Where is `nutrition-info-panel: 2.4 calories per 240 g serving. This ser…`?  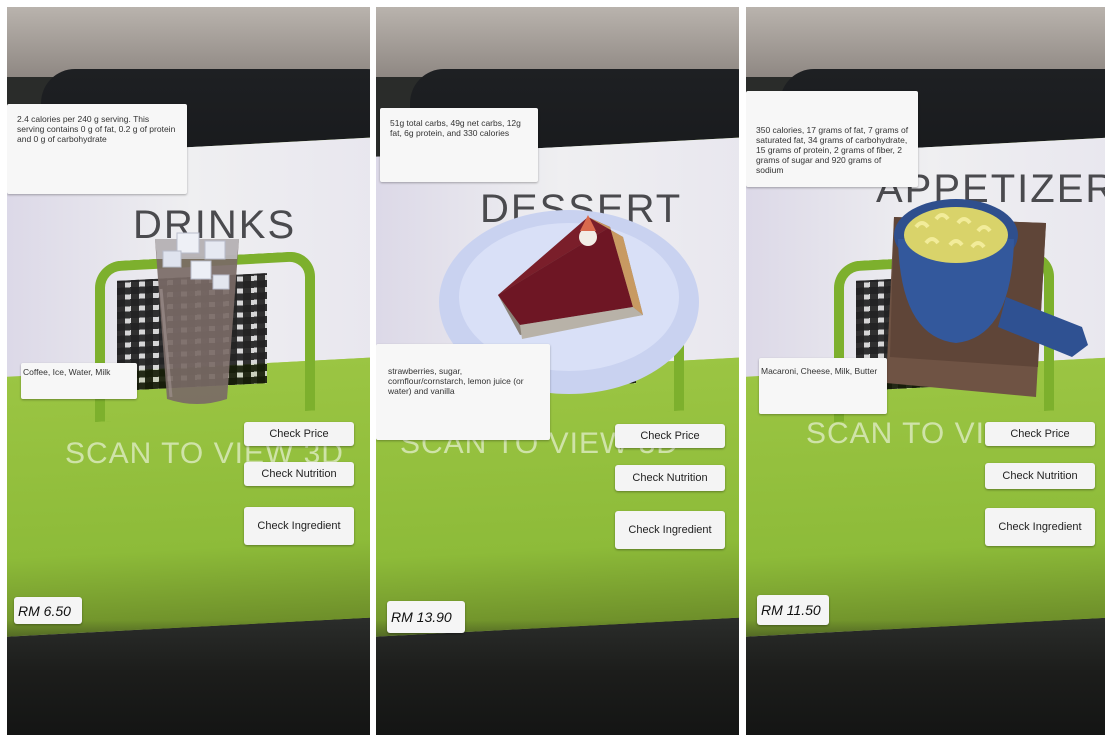 nutrition-info-panel: 2.4 calories per 240 g serving. This ser… is located at coordinates (97, 149).